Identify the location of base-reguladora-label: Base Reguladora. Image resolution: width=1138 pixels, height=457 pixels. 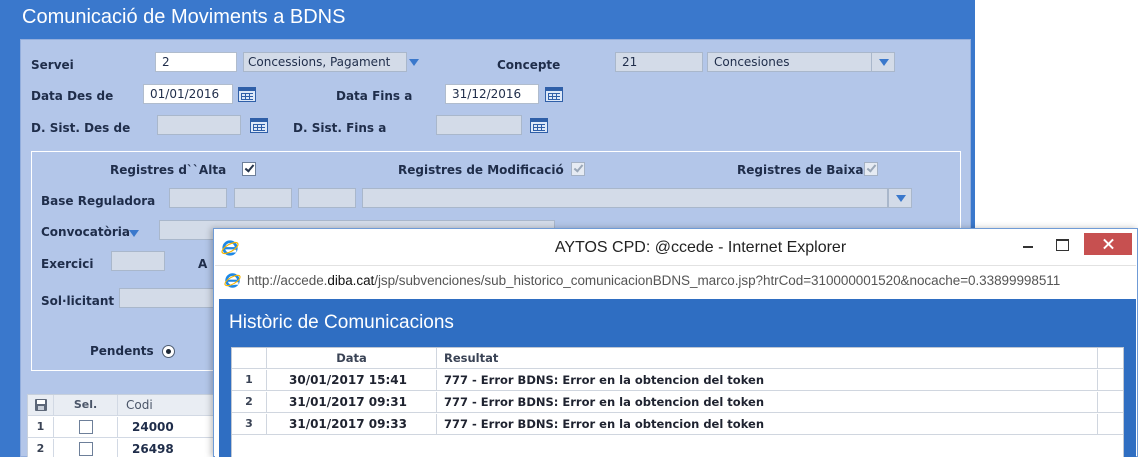
(98, 201).